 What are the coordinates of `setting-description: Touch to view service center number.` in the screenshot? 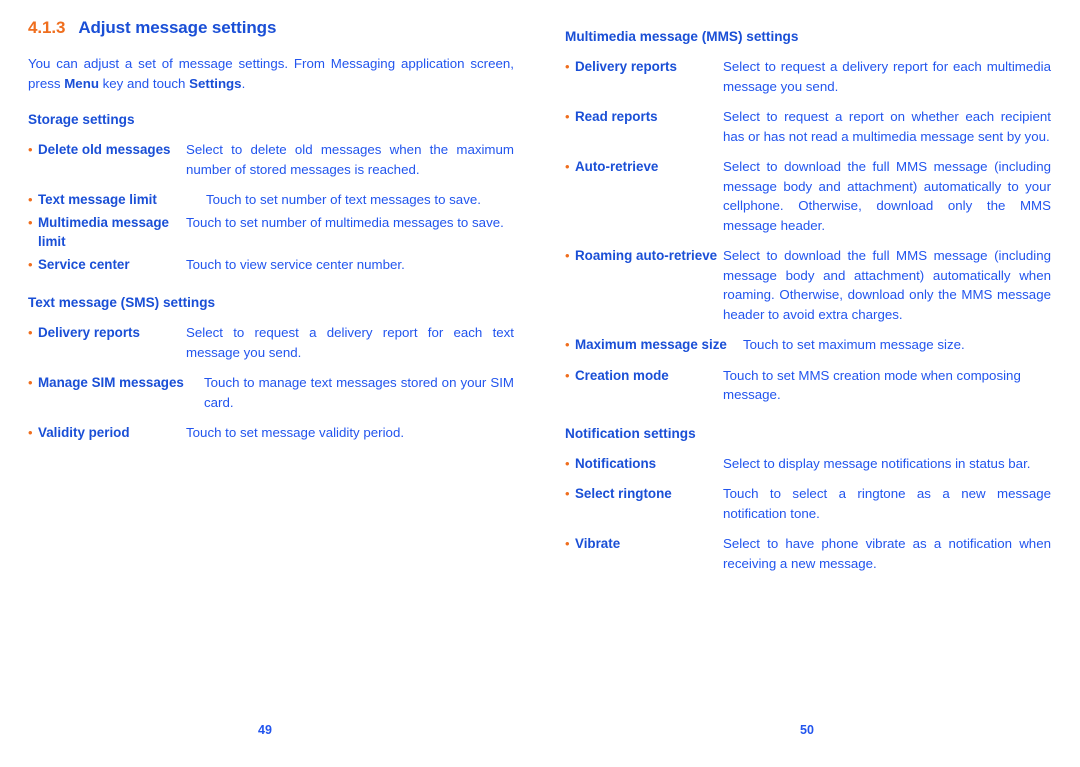 It's located at (295, 264).